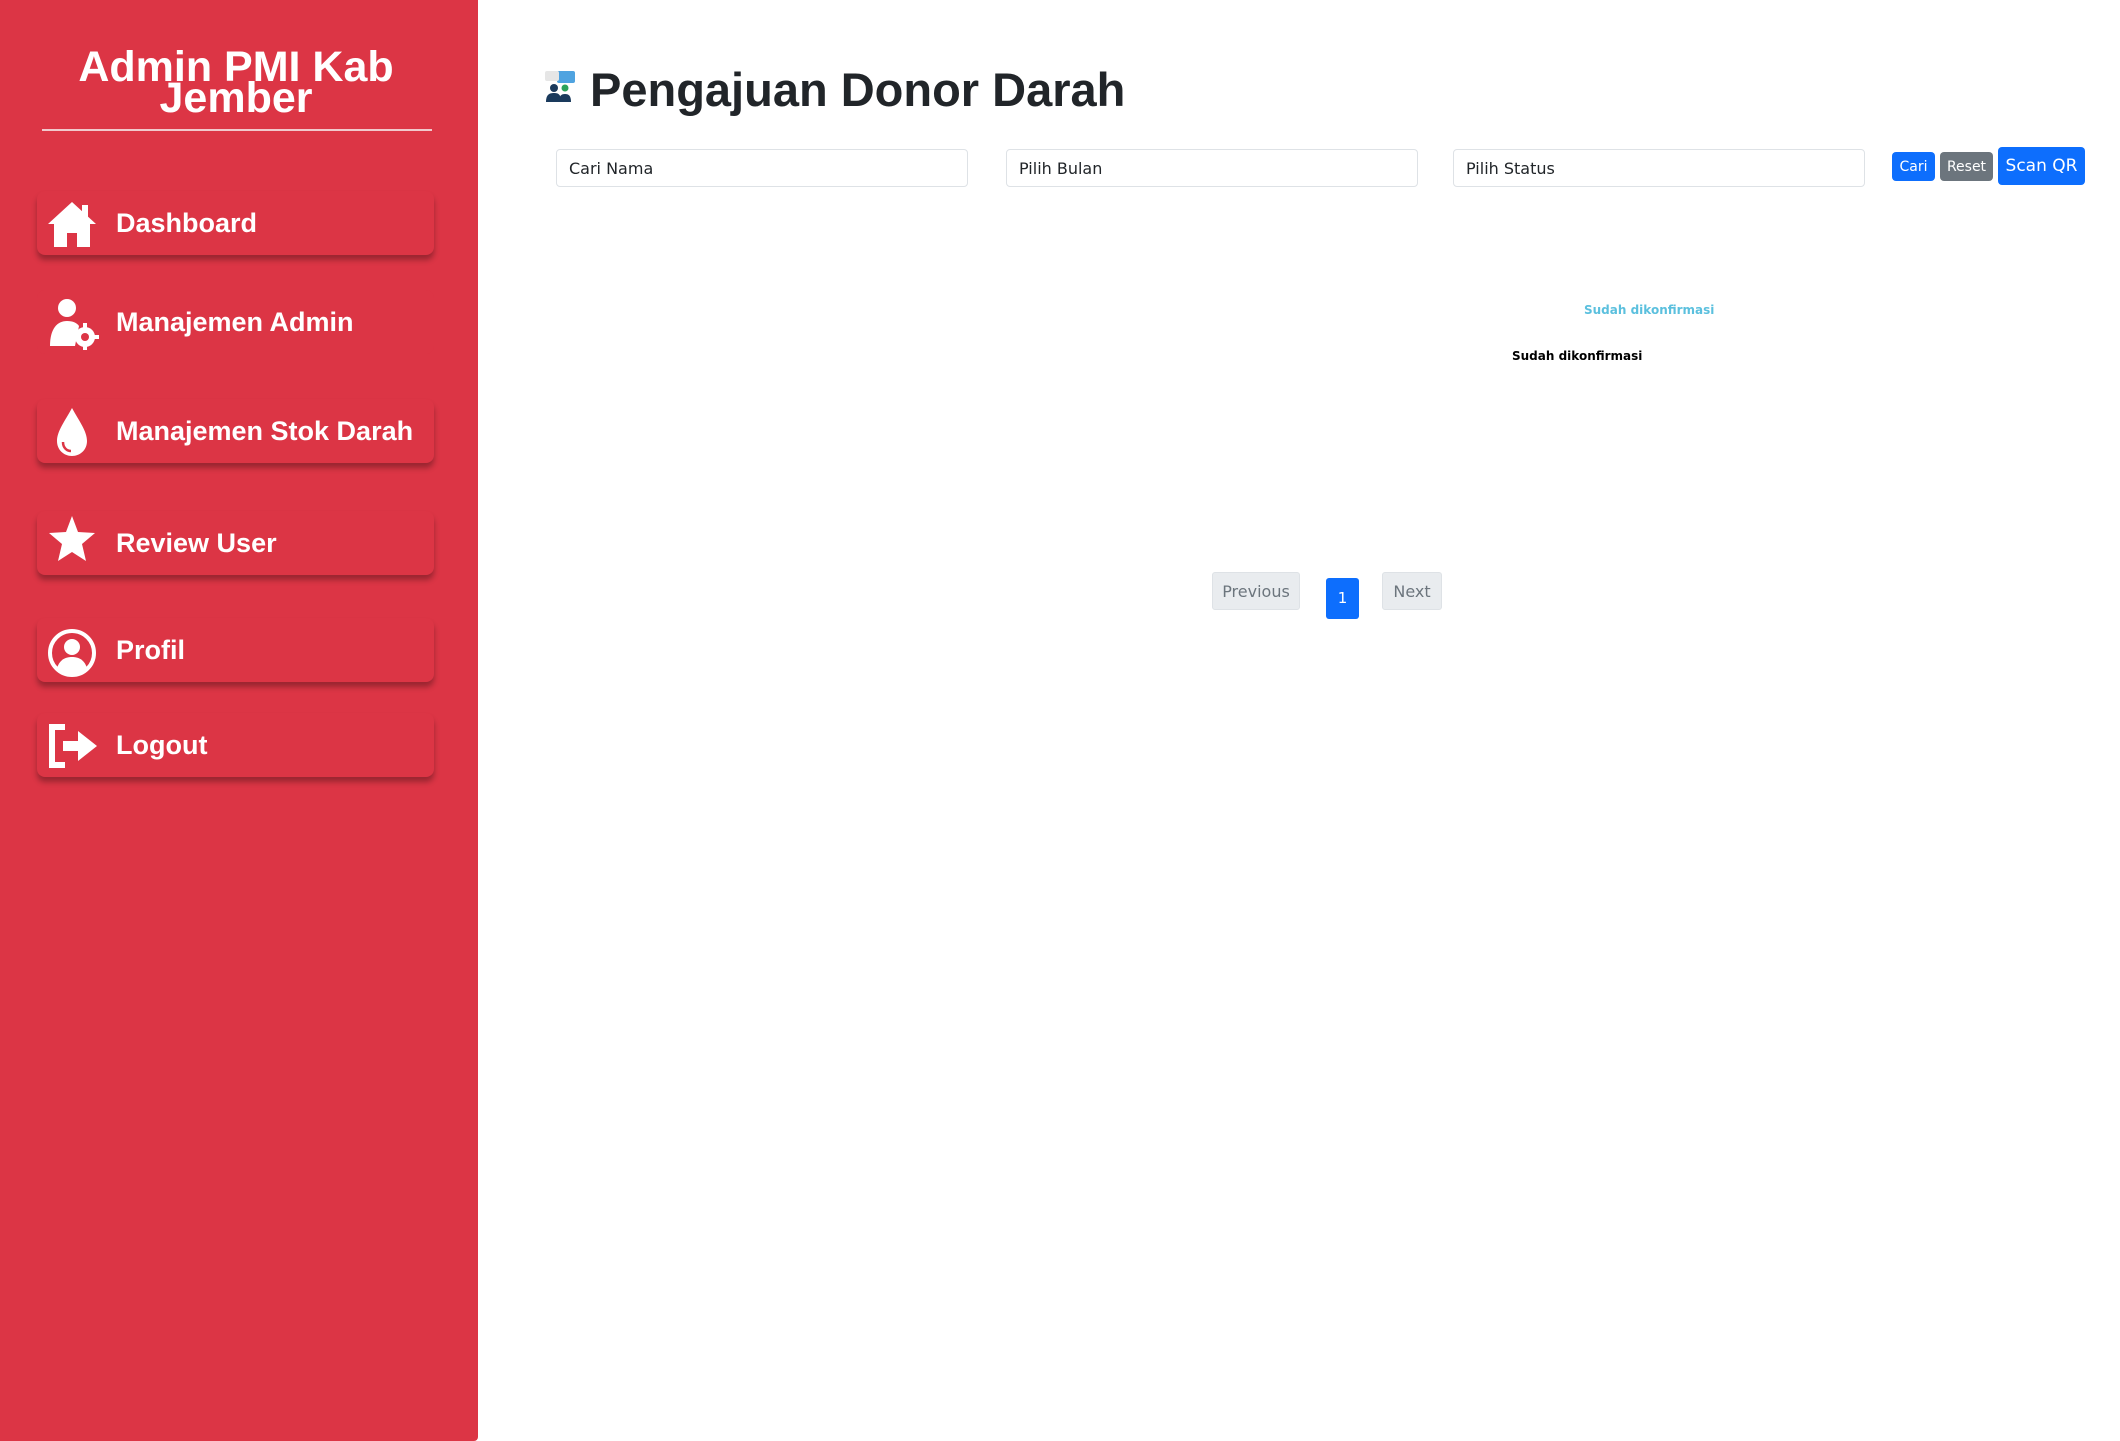  I want to click on sidebar-item-review-user: Review User, so click(235, 543).